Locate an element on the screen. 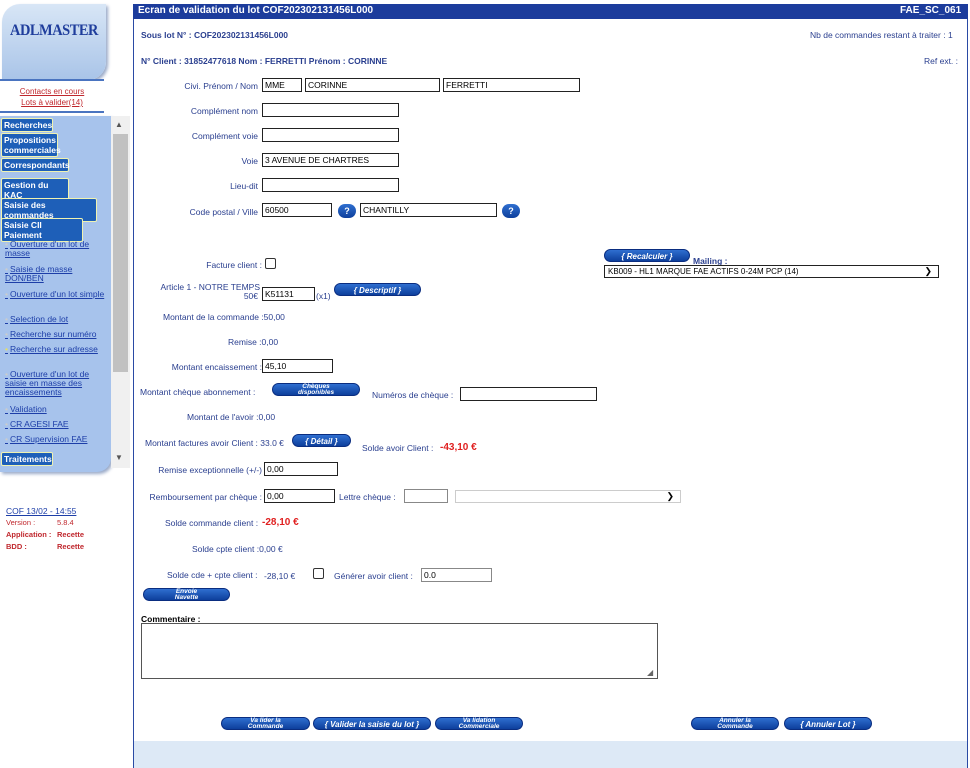  lettre-cheque-input is located at coordinates (426, 496).